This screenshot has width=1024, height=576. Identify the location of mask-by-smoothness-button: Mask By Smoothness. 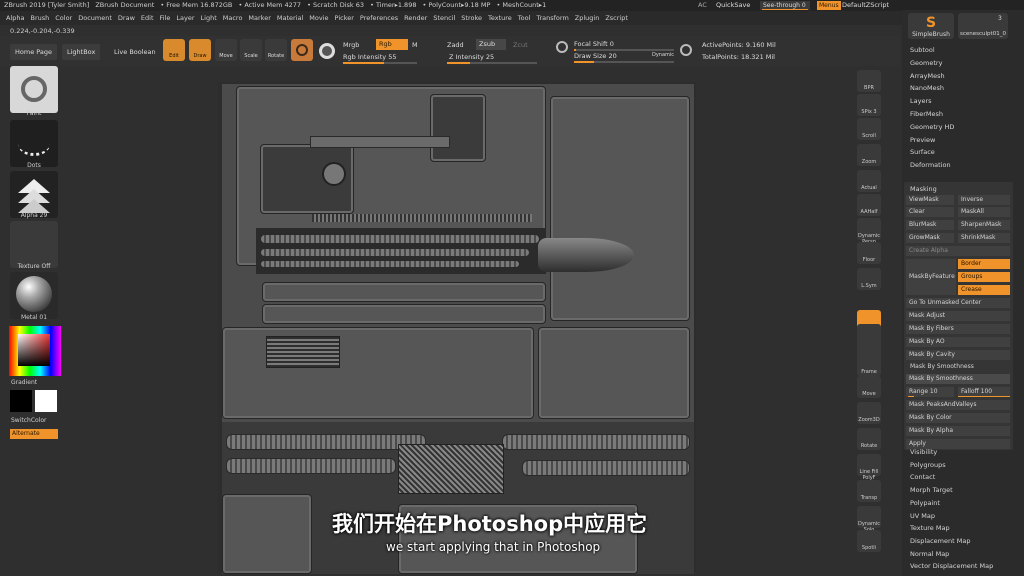
(958, 379).